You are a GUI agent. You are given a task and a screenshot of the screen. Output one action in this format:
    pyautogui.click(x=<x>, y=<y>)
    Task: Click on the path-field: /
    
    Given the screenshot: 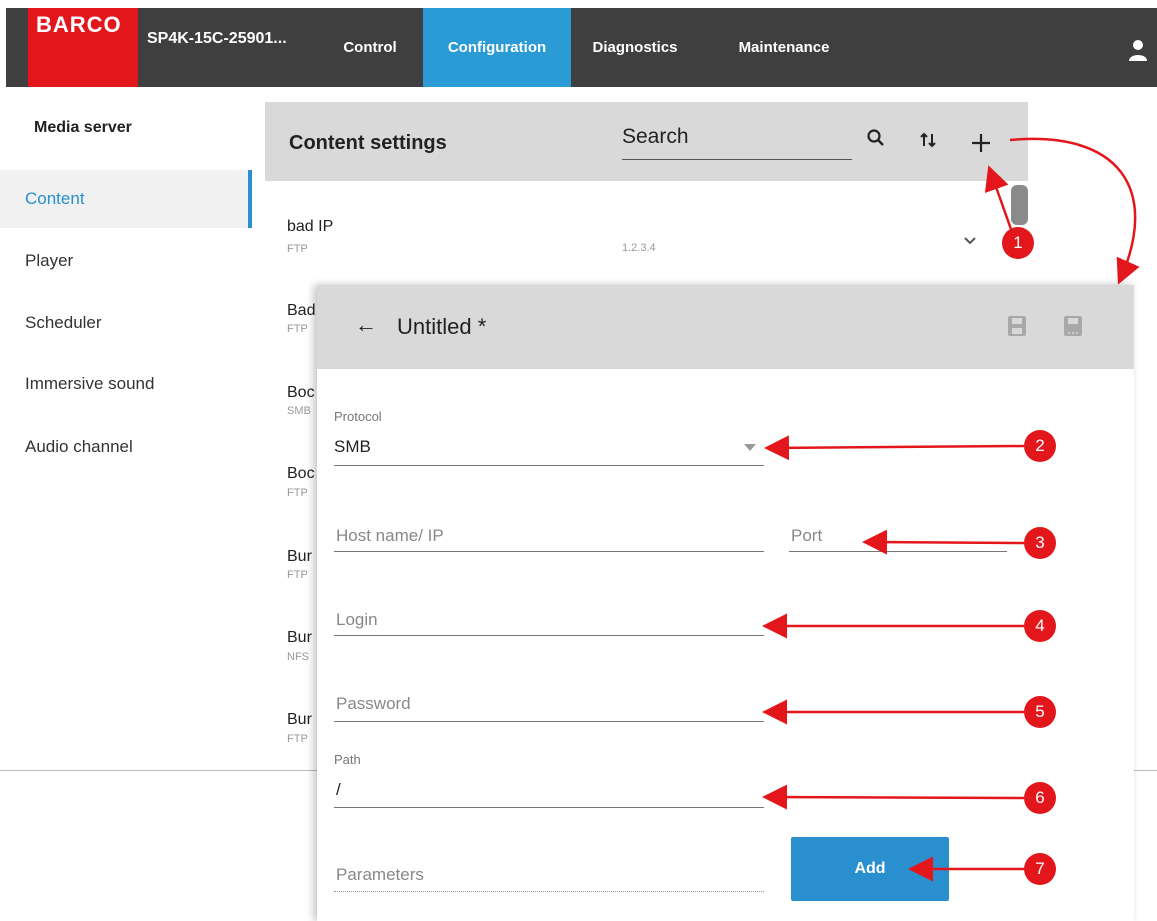 What is the action you would take?
    pyautogui.click(x=338, y=790)
    